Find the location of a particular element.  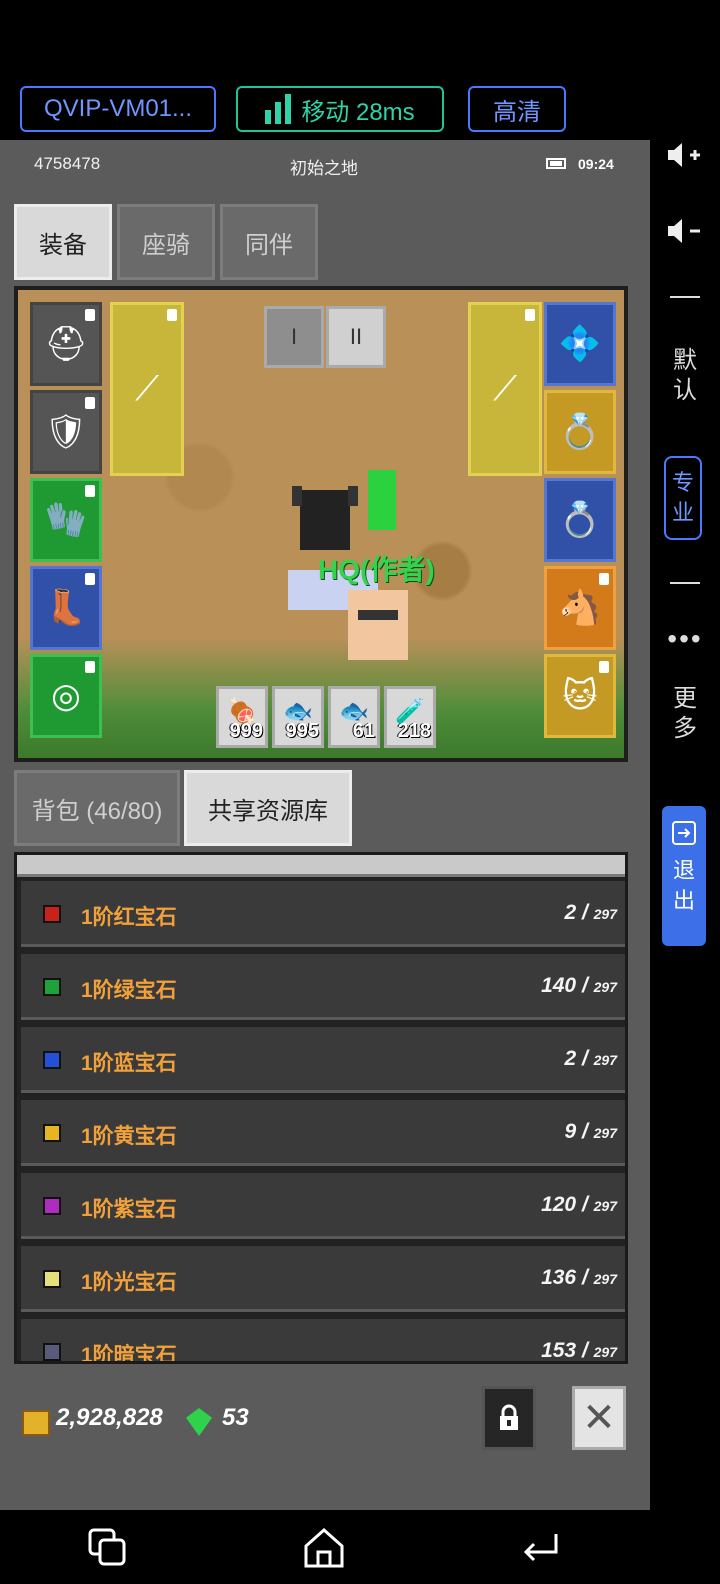

more-dots-icon: ••• is located at coordinates (685, 639).